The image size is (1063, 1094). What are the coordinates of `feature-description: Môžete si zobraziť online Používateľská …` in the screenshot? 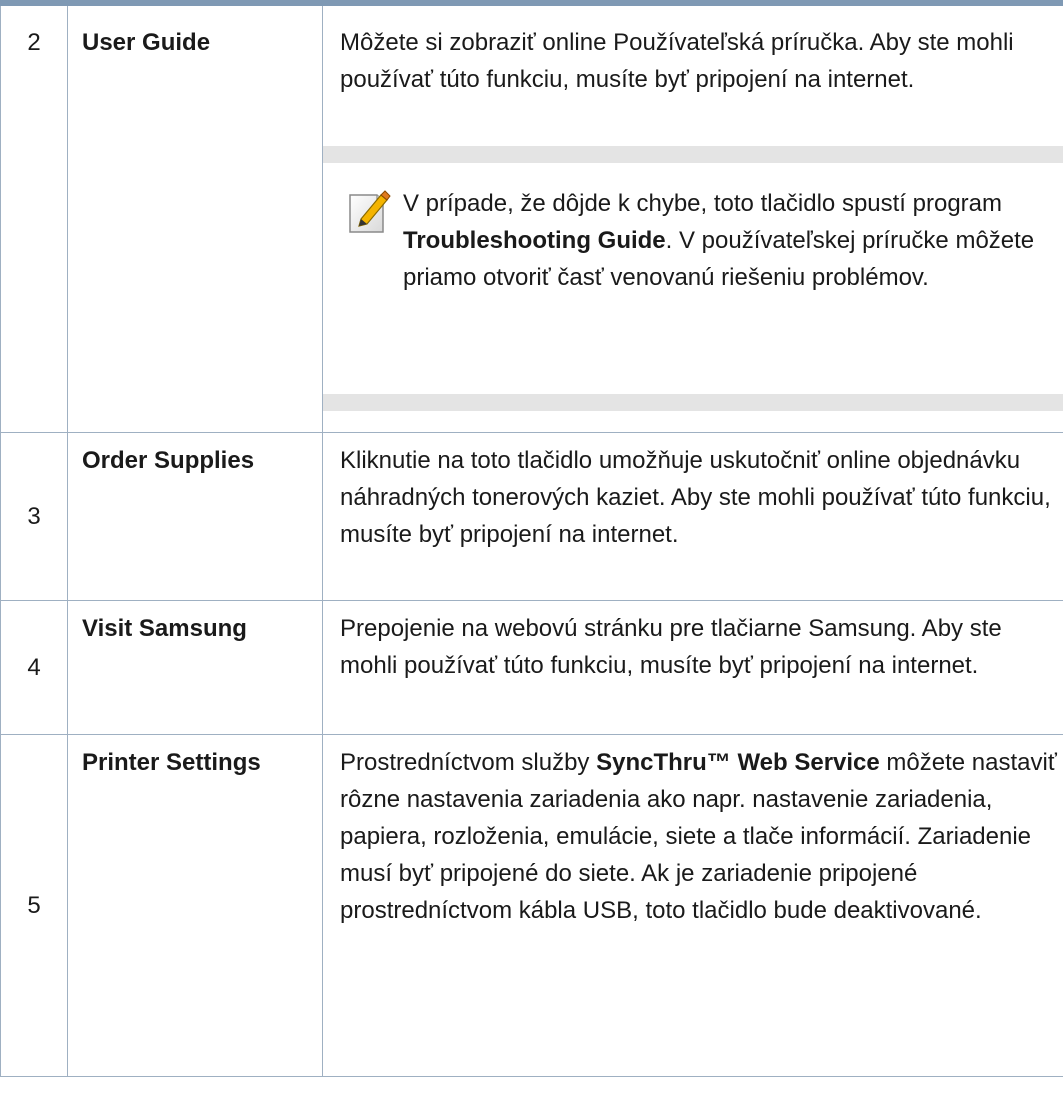 It's located at (677, 61).